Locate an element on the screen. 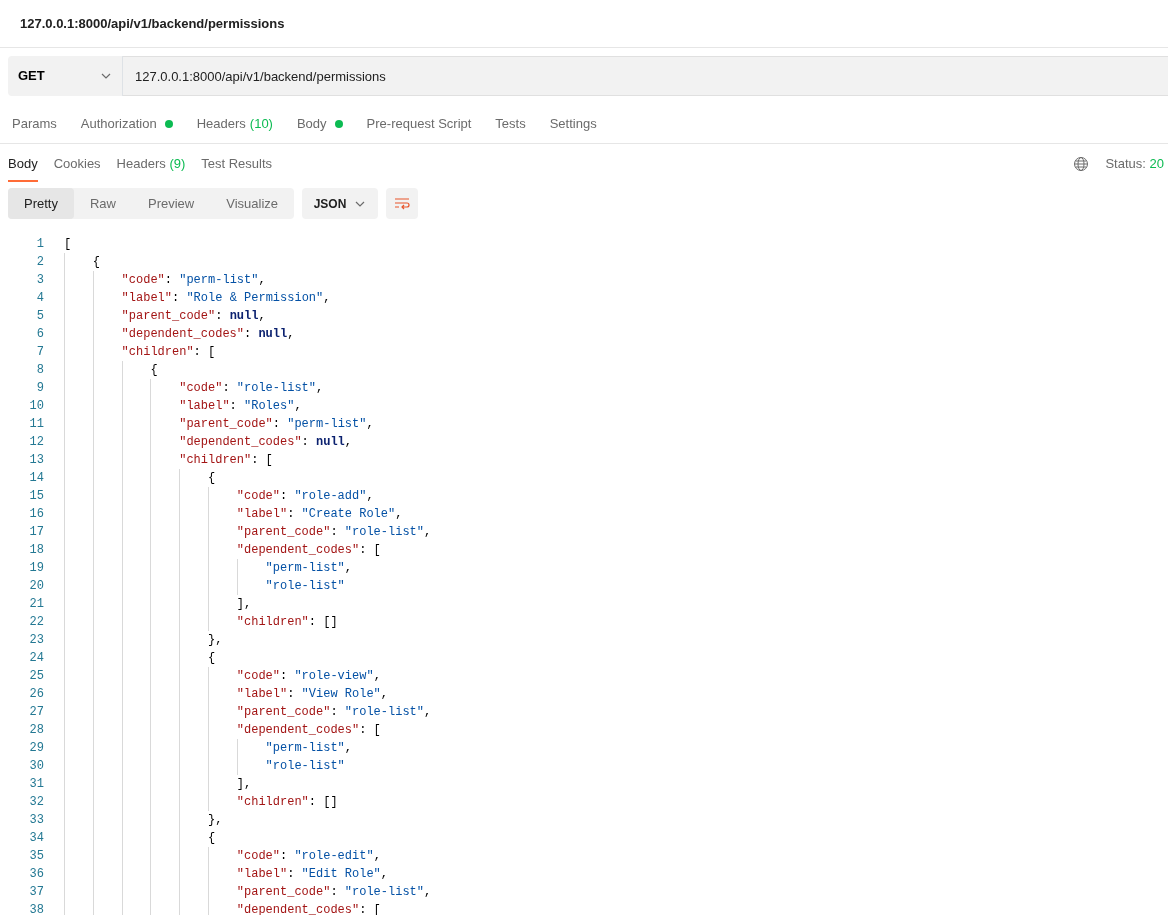  line-number: 12 is located at coordinates (36, 442).